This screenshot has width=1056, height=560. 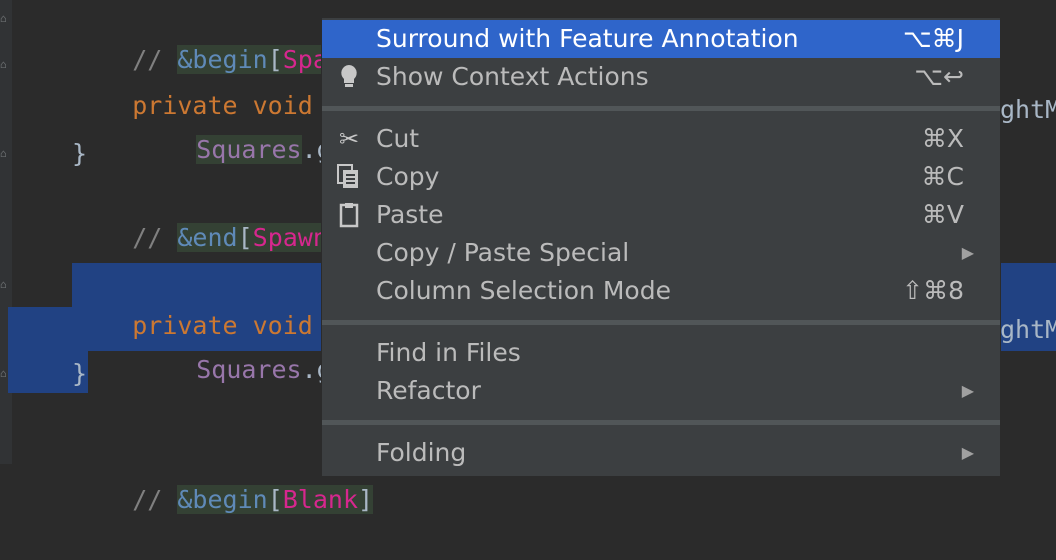 I want to click on feature-name: Spawn, so click(x=290, y=237).